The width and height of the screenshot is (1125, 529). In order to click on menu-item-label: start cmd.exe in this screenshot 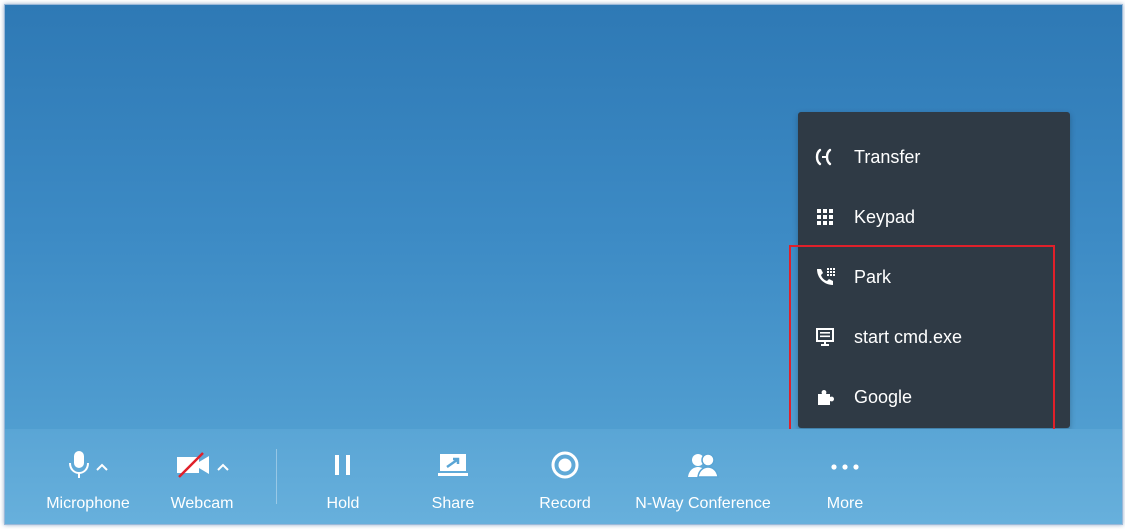, I will do `click(908, 336)`.